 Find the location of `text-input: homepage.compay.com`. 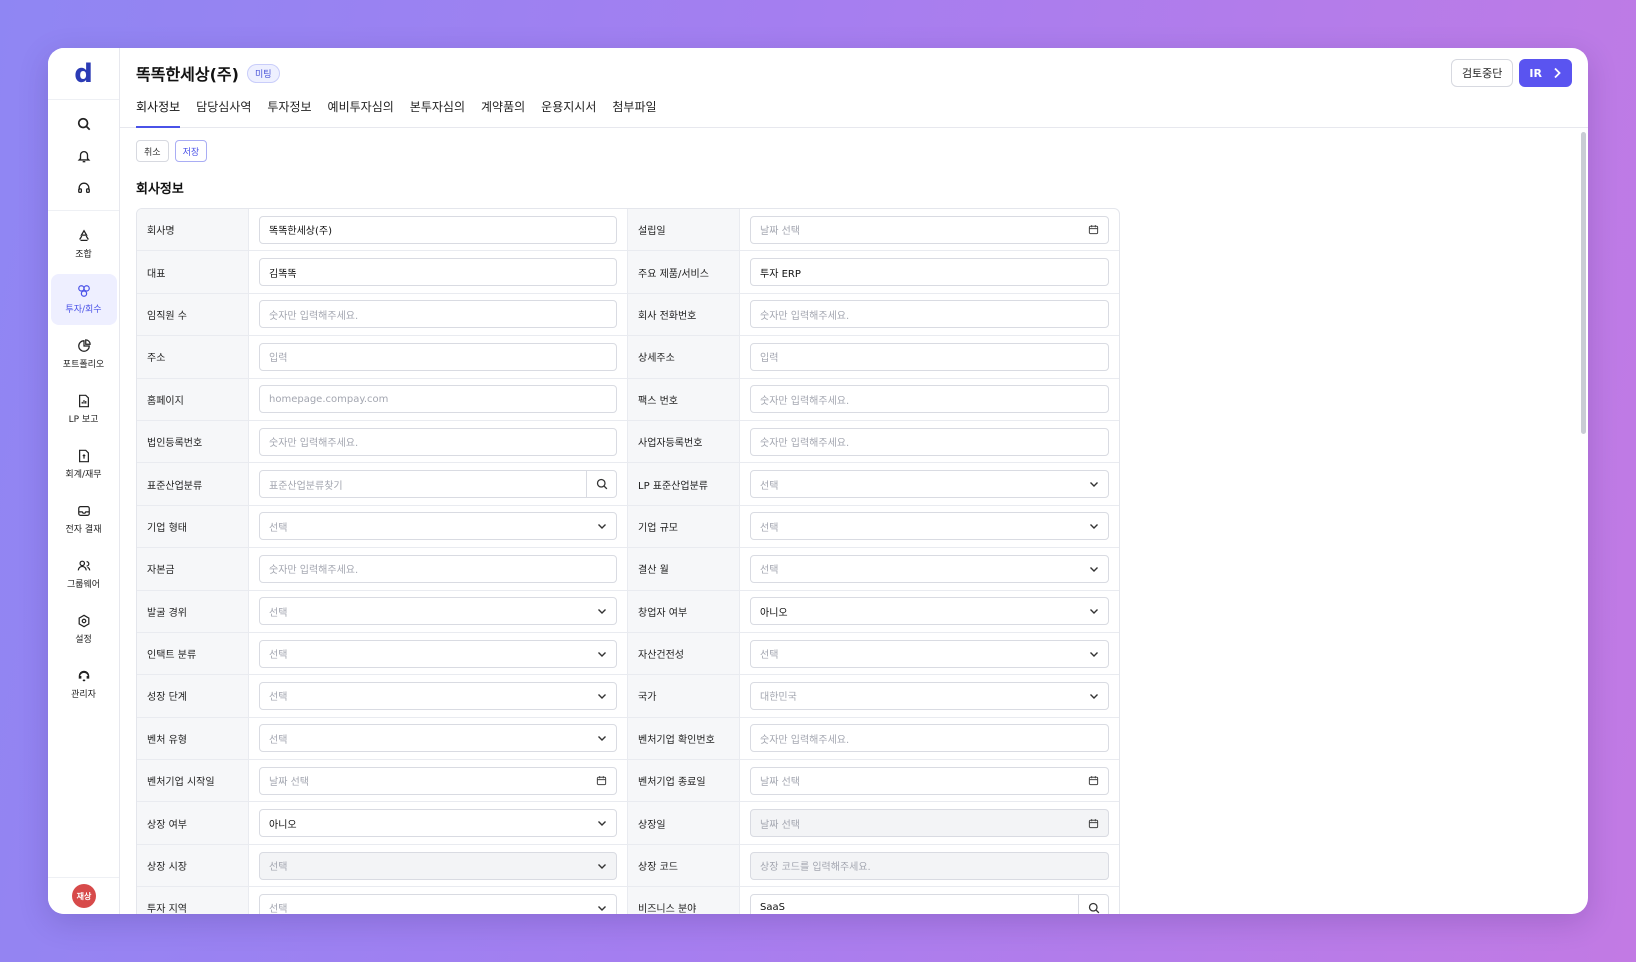

text-input: homepage.compay.com is located at coordinates (438, 399).